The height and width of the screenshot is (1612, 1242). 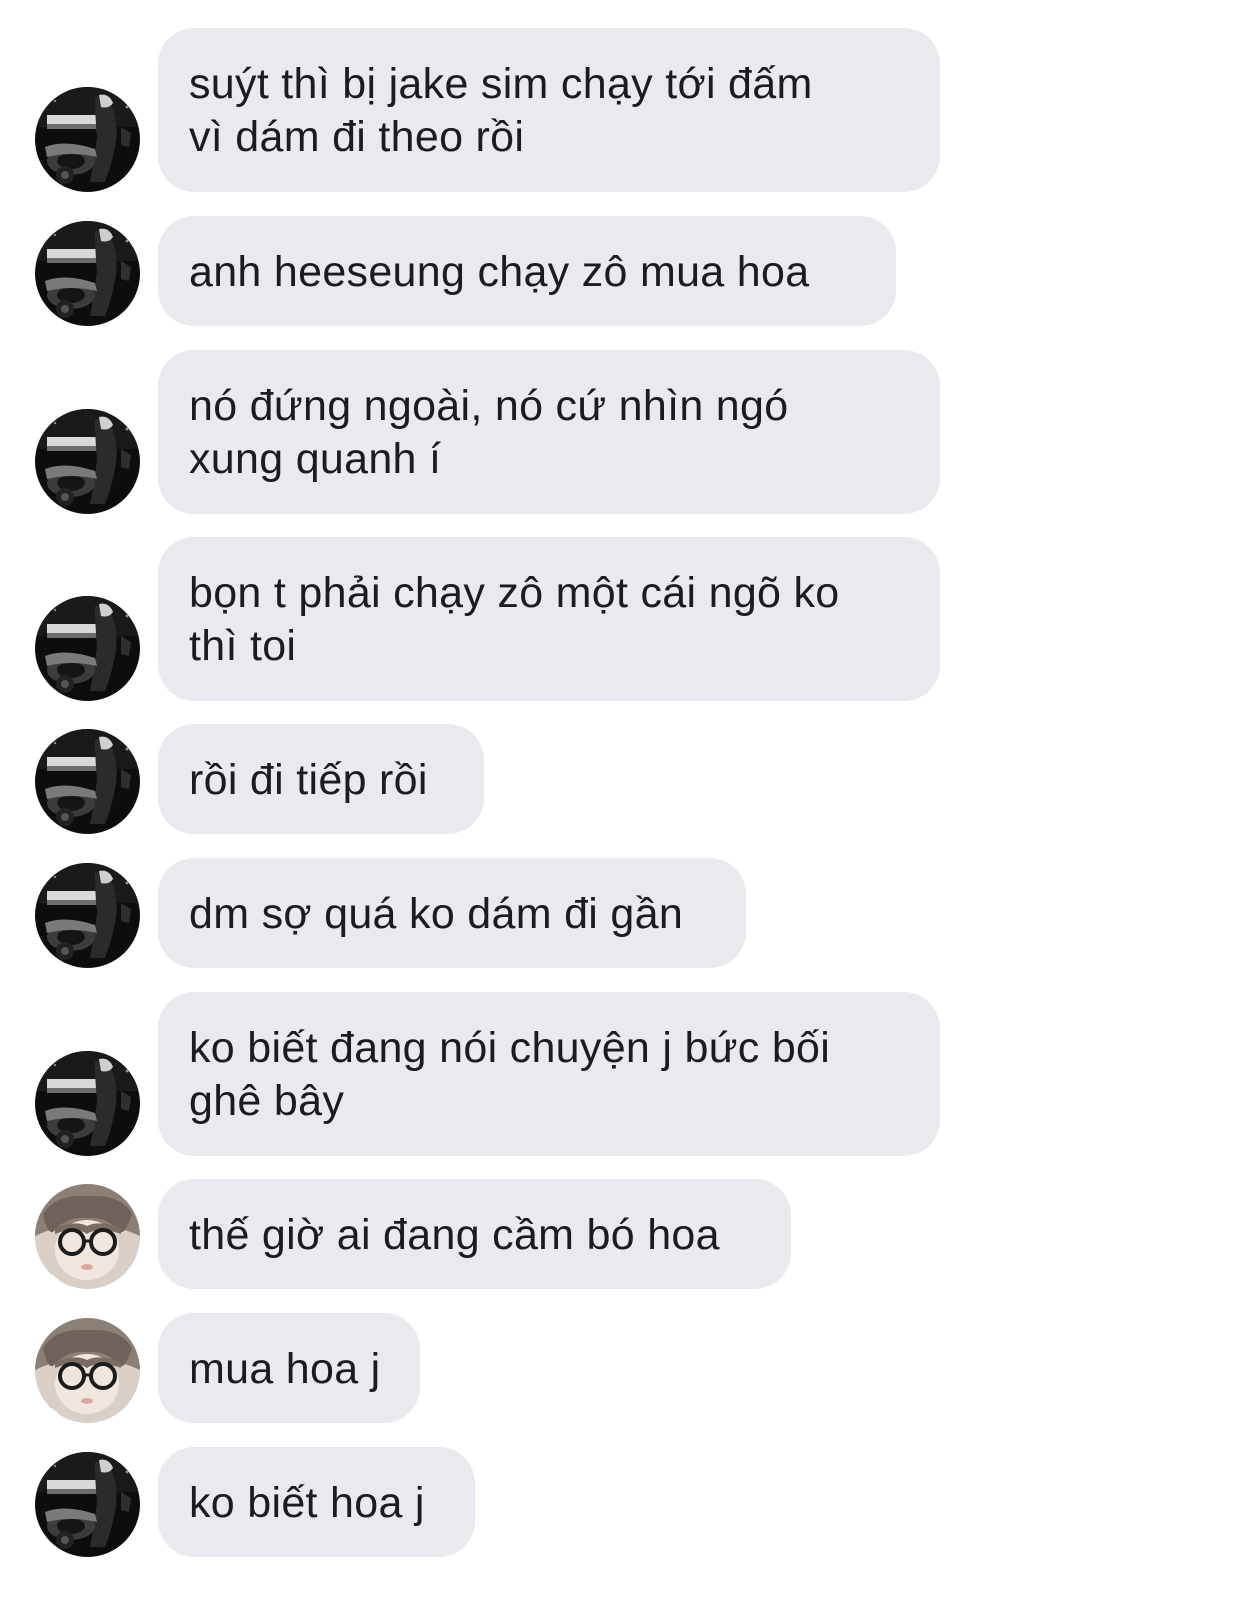 What do you see at coordinates (321, 779) in the screenshot?
I see `message-bubble: rồi đi tiếp rồi` at bounding box center [321, 779].